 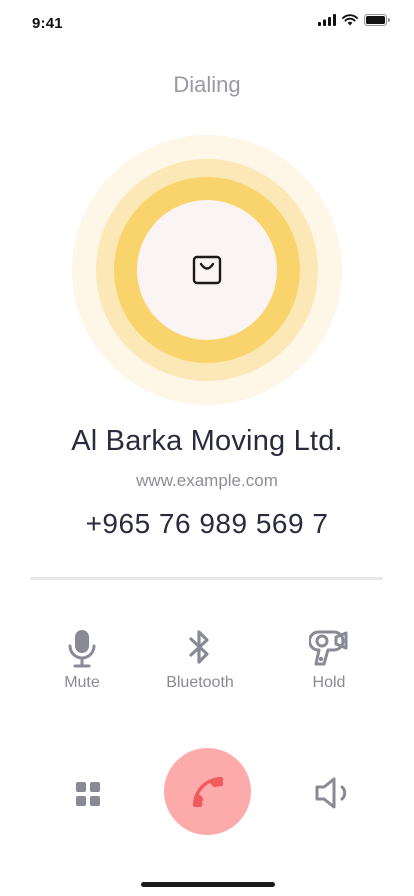 I want to click on battery-icon, so click(x=377, y=20).